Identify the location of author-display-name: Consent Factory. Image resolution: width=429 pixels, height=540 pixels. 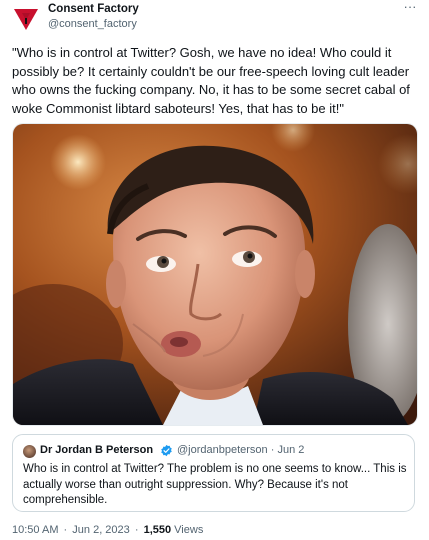
(93, 9).